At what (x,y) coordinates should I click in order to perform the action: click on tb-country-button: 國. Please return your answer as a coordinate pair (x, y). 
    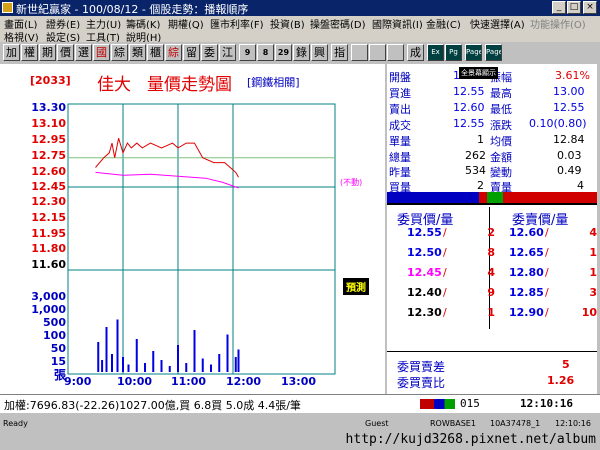
    Looking at the image, I should click on (101, 52).